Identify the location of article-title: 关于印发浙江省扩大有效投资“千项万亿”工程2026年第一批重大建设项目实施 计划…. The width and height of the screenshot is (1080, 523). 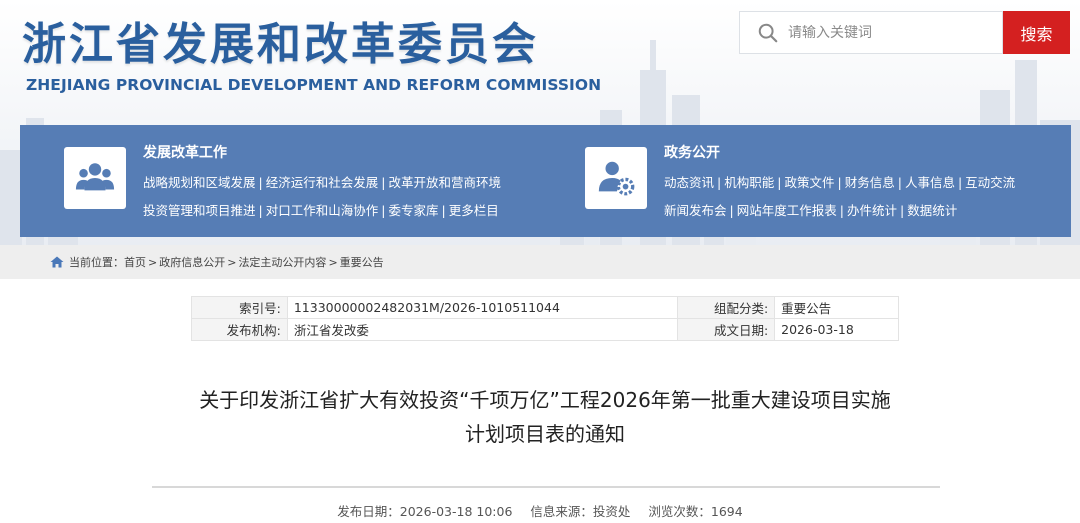
(545, 417).